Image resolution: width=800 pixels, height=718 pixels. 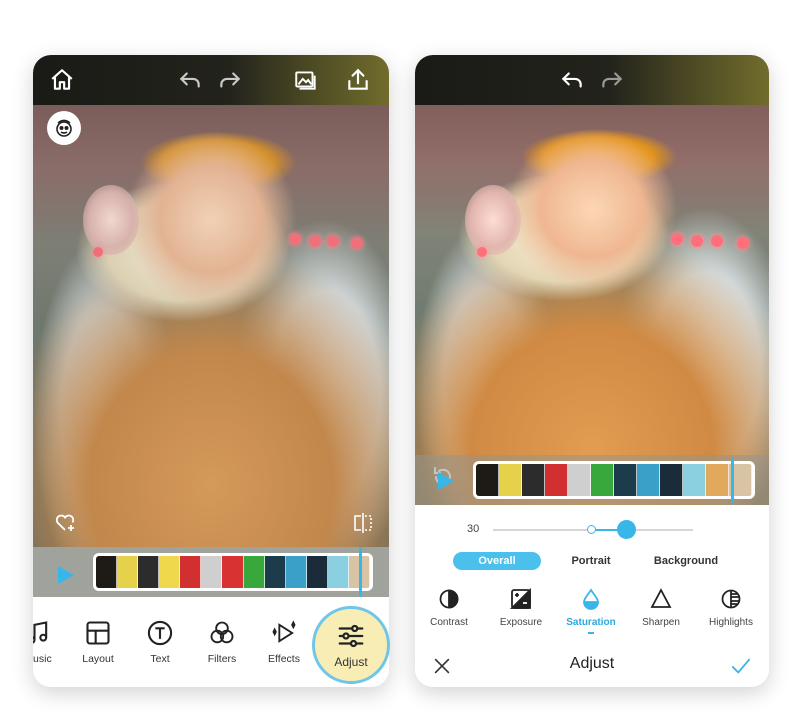 What do you see at coordinates (731, 599) in the screenshot?
I see `highlights-icon` at bounding box center [731, 599].